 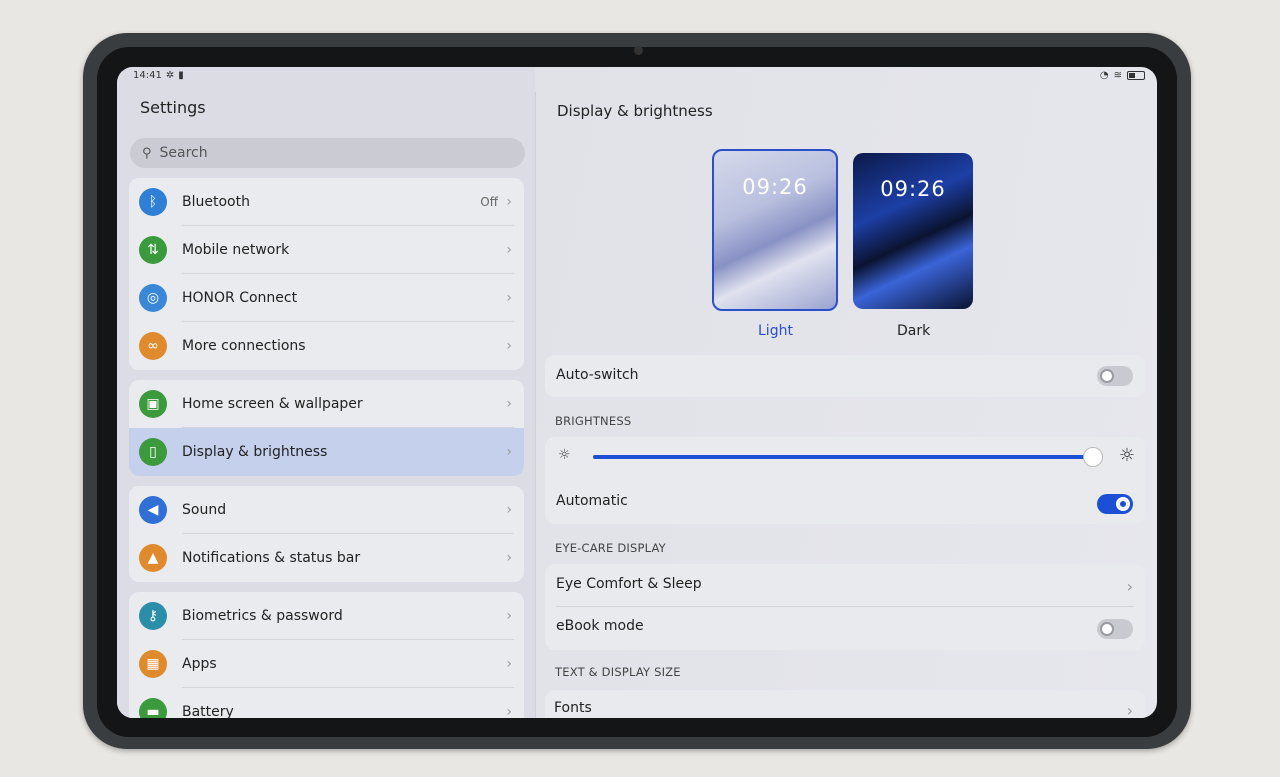 I want to click on sidebar-item-home-screen-wallpaper: ▣ Home screen & wallpaper ›, so click(x=326, y=404).